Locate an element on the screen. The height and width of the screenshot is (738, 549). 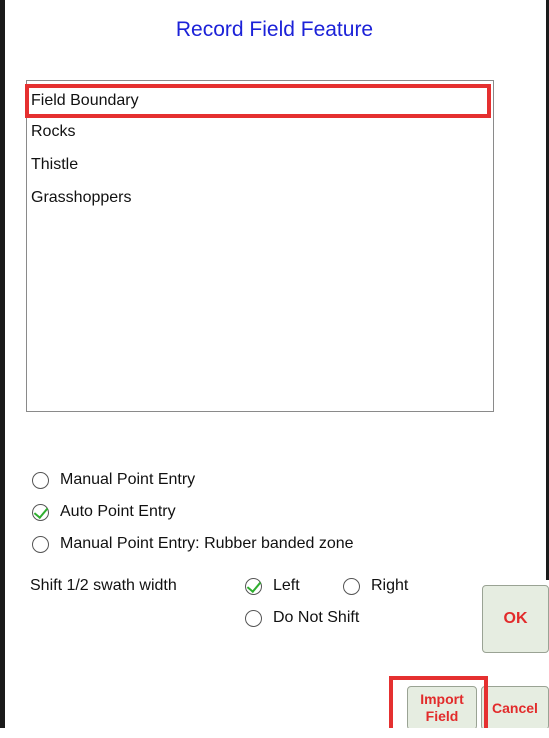
ok-button-label: OK is located at coordinates (515, 619).